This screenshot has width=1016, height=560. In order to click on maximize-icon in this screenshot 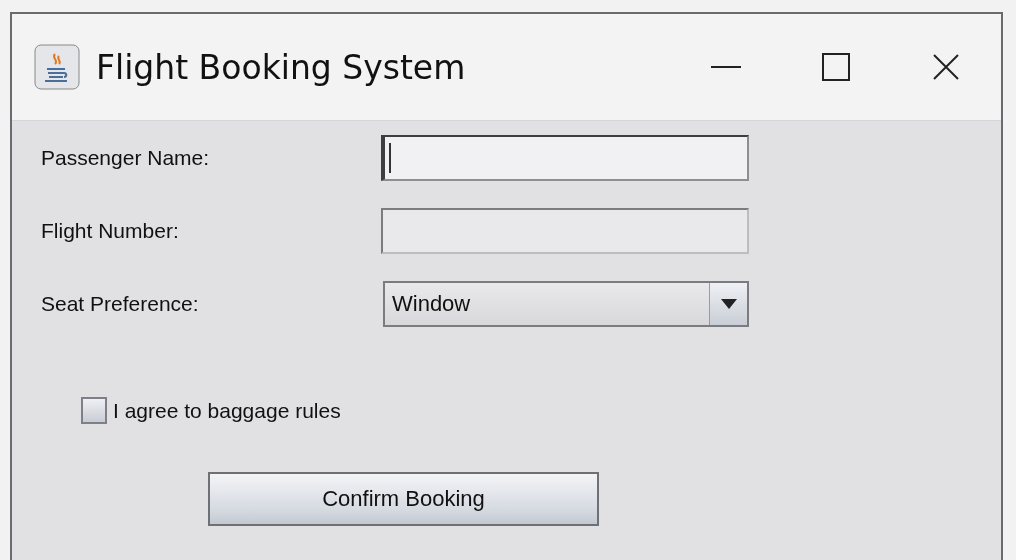, I will do `click(836, 67)`.